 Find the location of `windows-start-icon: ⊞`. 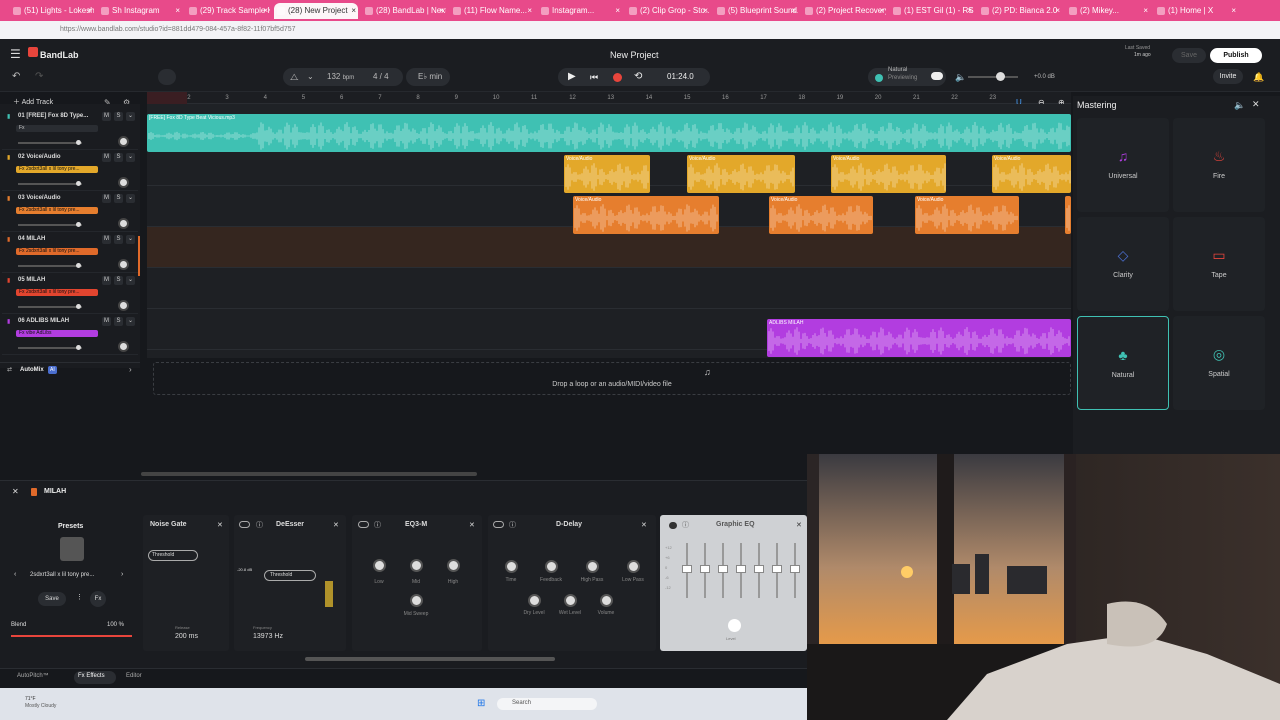

windows-start-icon: ⊞ is located at coordinates (481, 703).